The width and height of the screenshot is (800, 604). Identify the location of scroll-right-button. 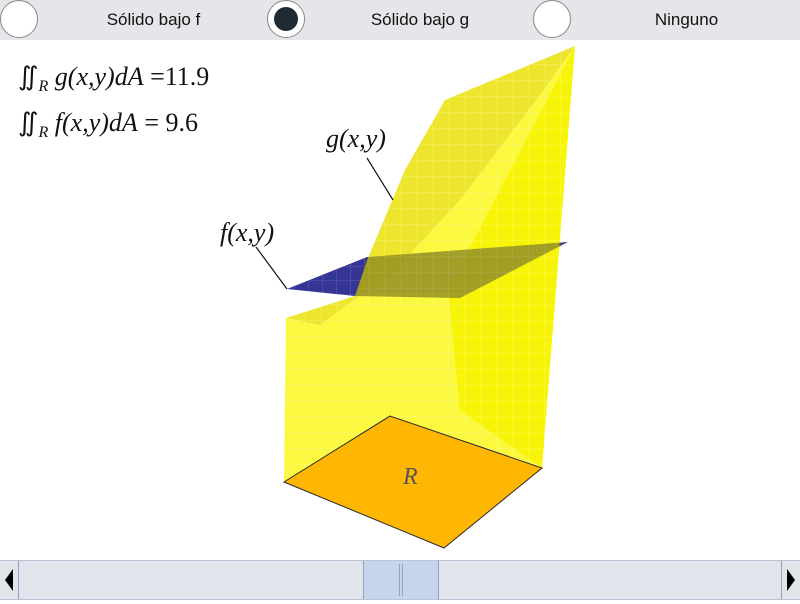
(791, 580).